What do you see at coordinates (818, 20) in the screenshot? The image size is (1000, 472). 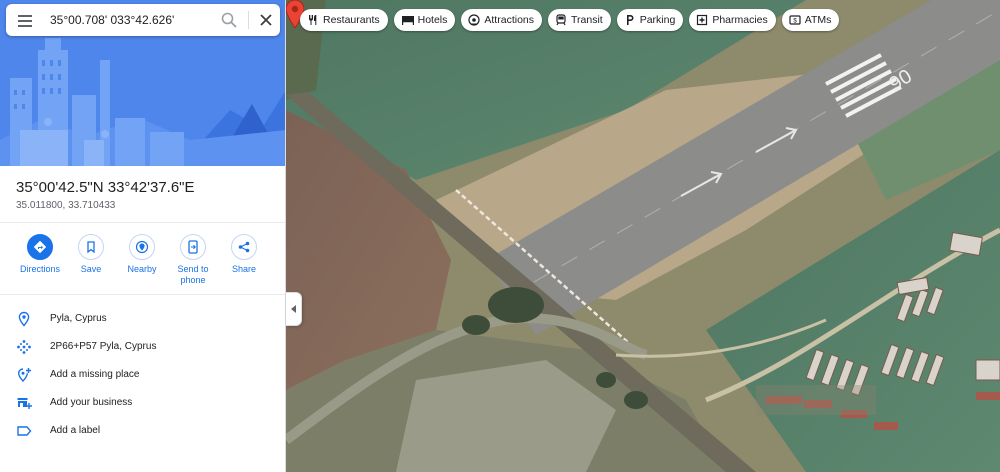 I see `chip-label: ATMs` at bounding box center [818, 20].